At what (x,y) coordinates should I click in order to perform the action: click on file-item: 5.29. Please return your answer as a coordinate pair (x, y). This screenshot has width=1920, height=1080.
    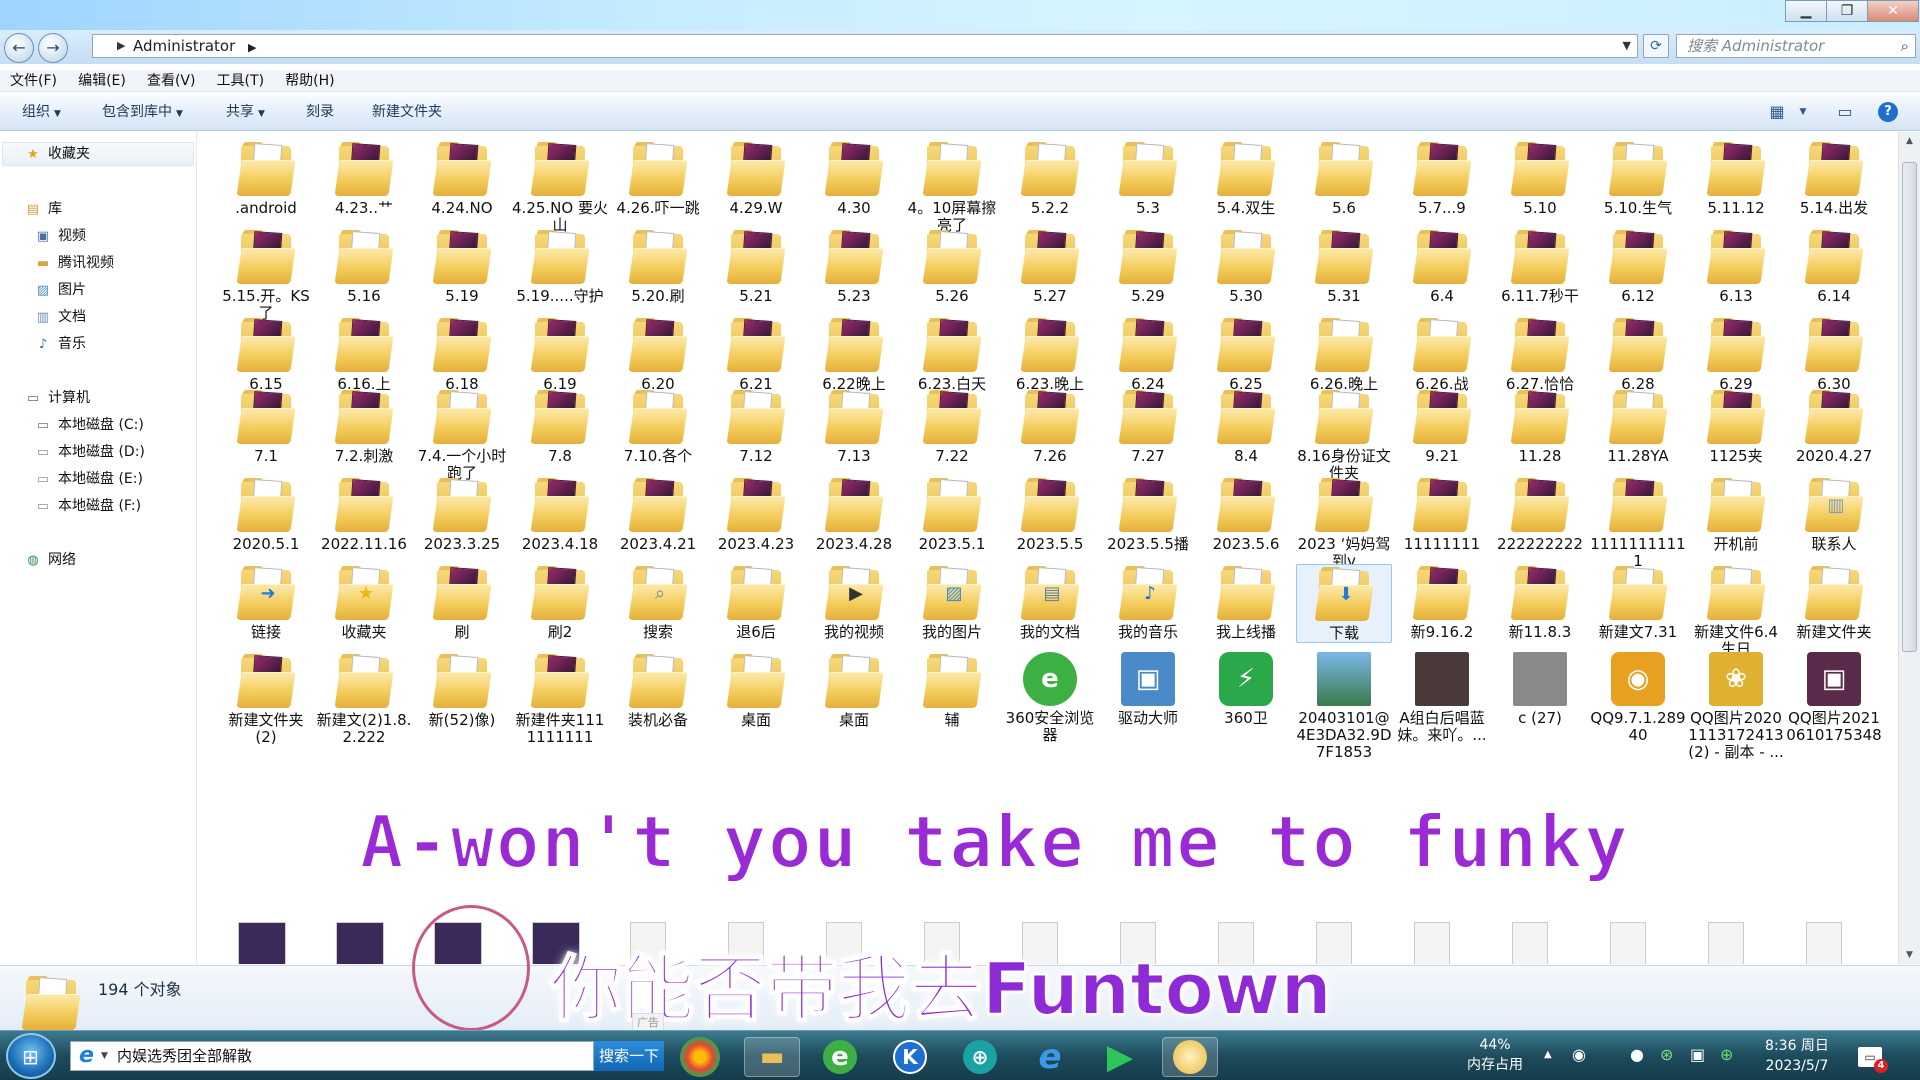
    Looking at the image, I should click on (1148, 266).